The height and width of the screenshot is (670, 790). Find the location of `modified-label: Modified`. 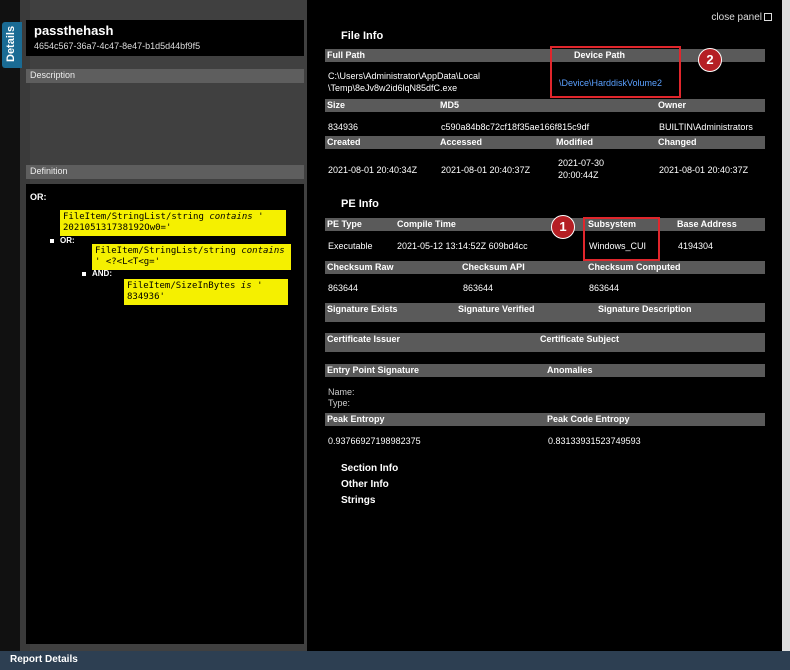

modified-label: Modified is located at coordinates (574, 142).